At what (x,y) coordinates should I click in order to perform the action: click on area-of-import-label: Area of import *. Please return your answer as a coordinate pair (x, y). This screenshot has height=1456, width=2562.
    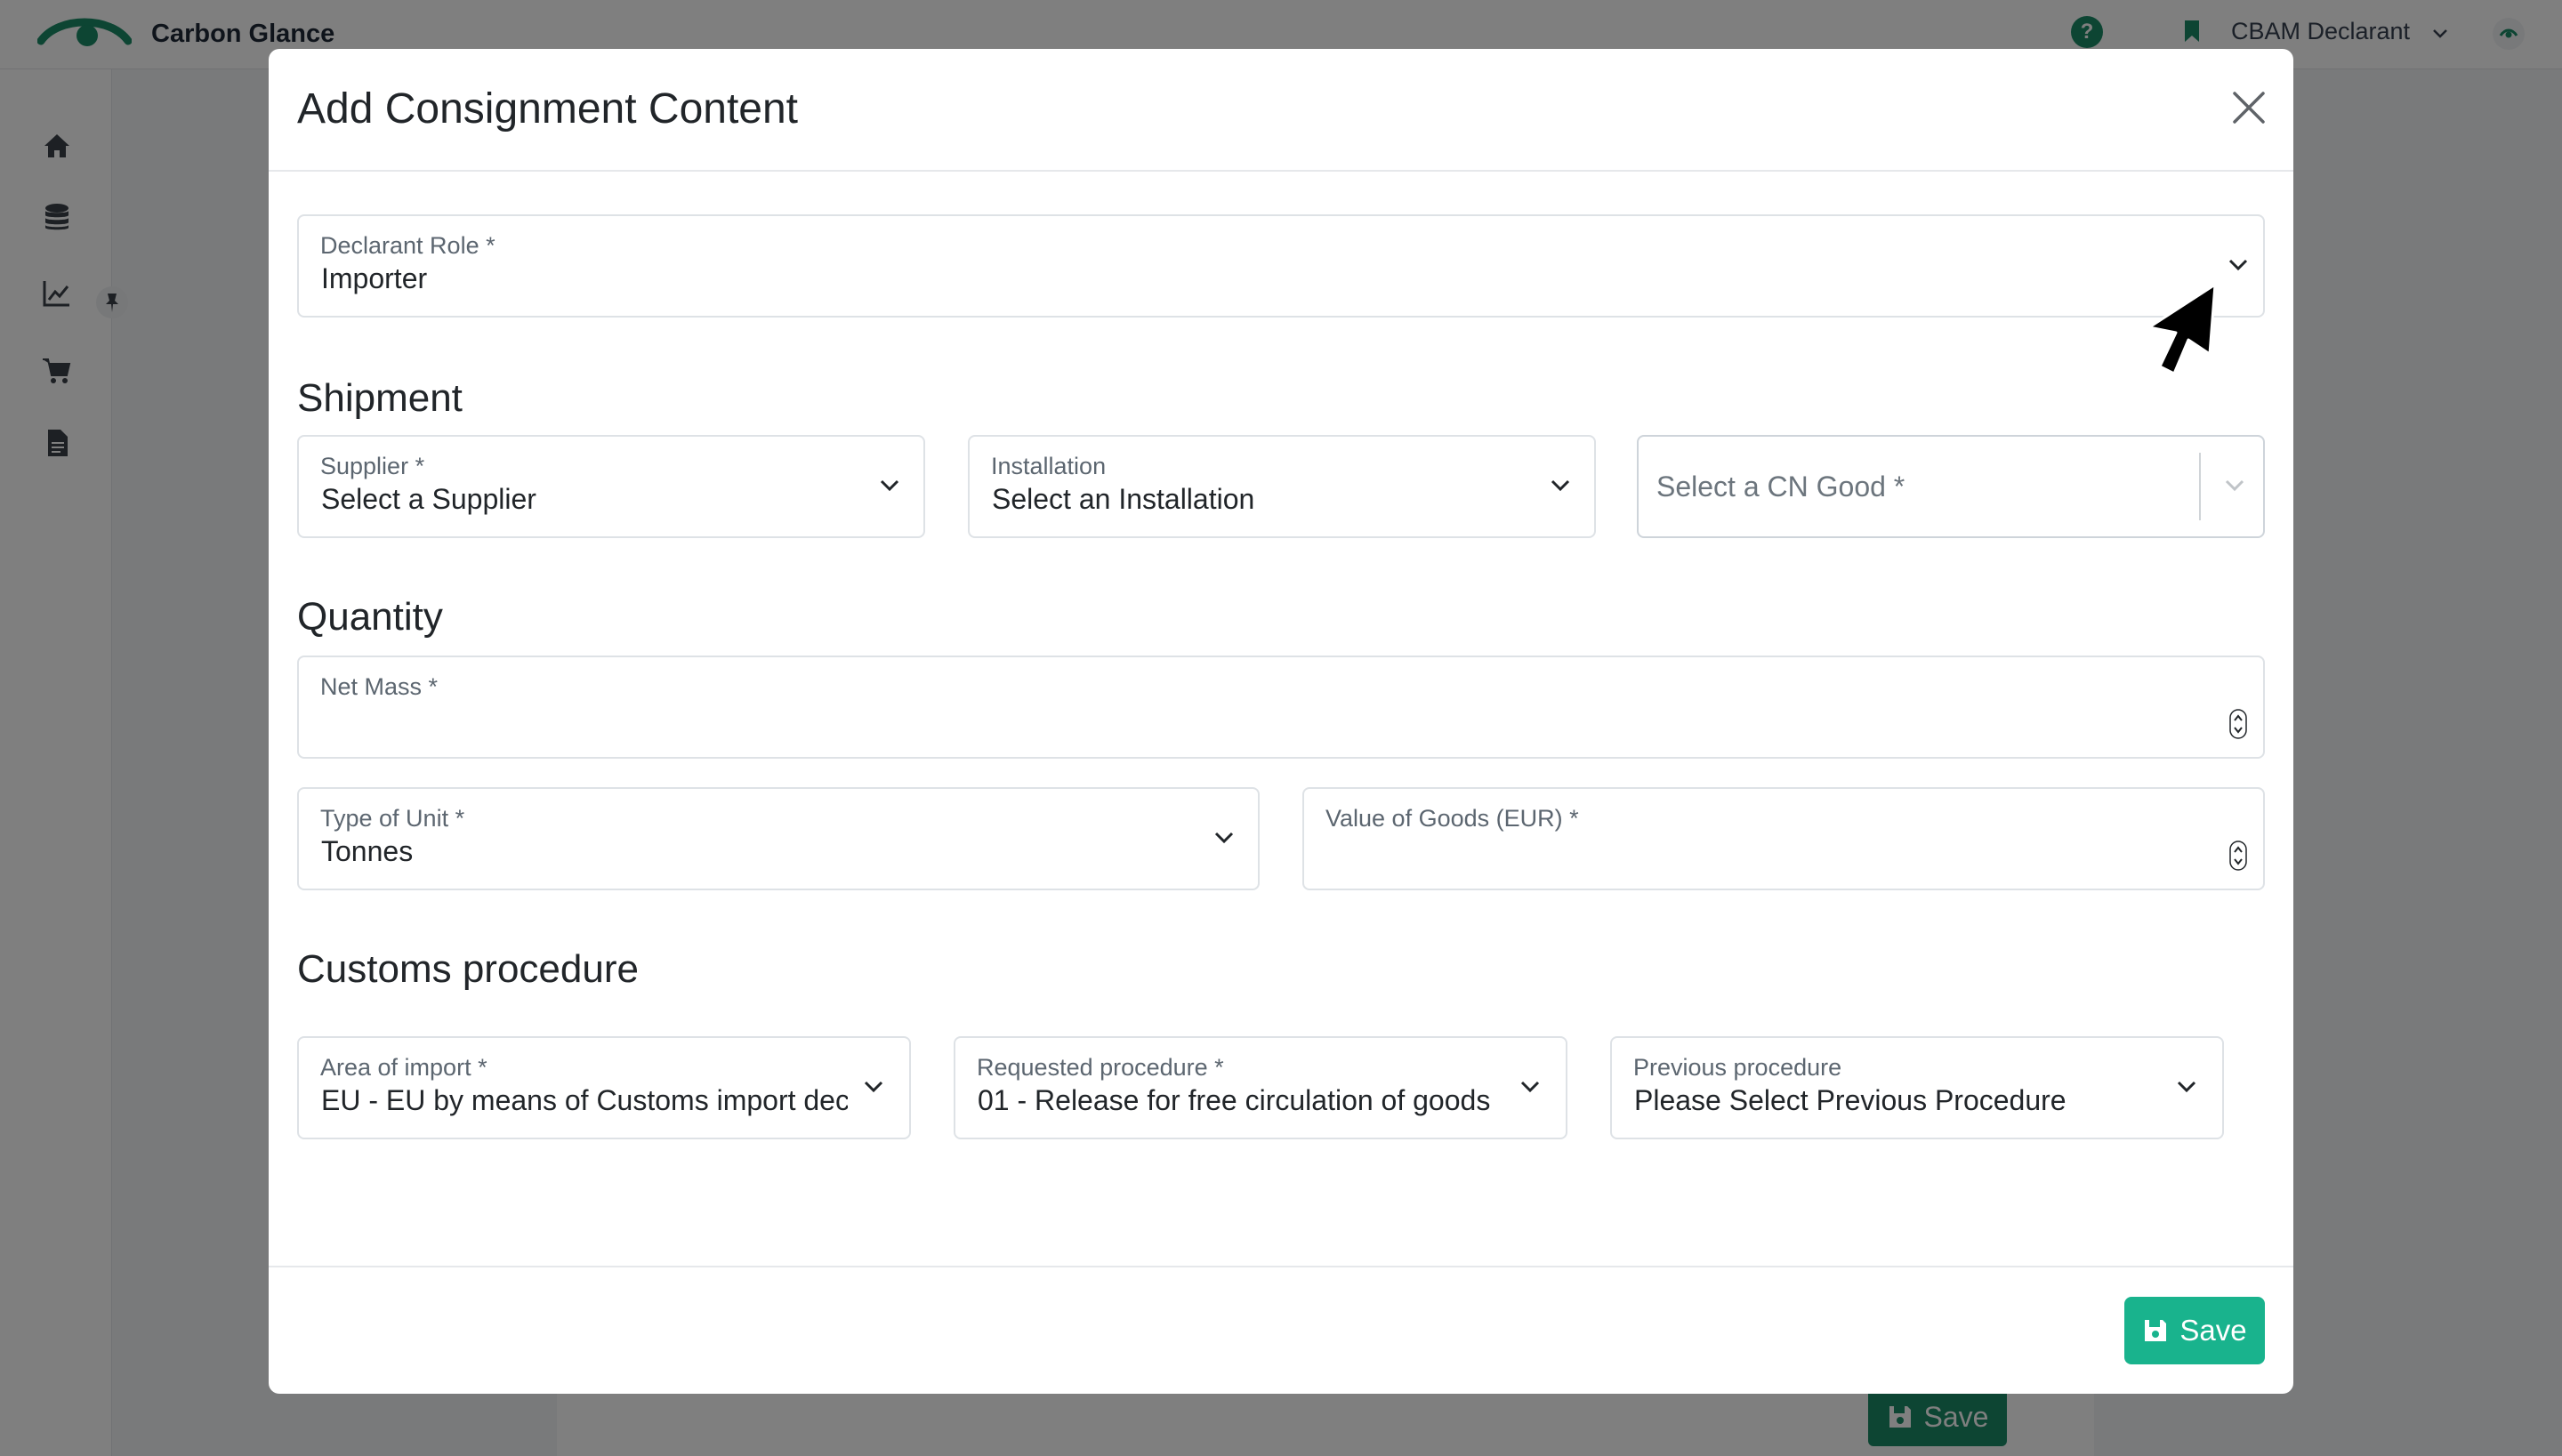
    Looking at the image, I should click on (403, 1067).